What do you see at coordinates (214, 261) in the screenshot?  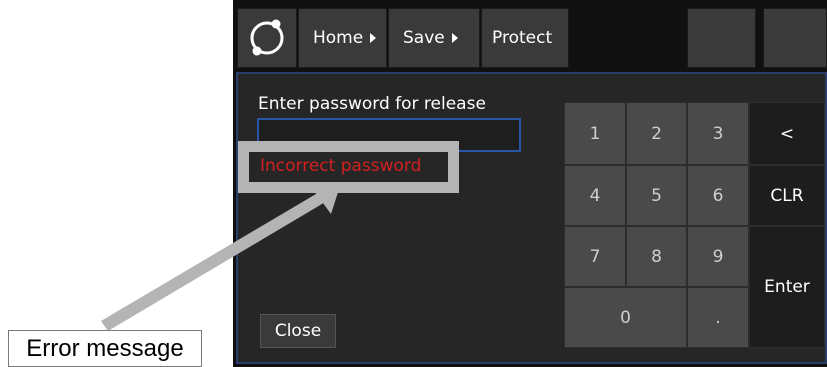 I see `arrow-shaft` at bounding box center [214, 261].